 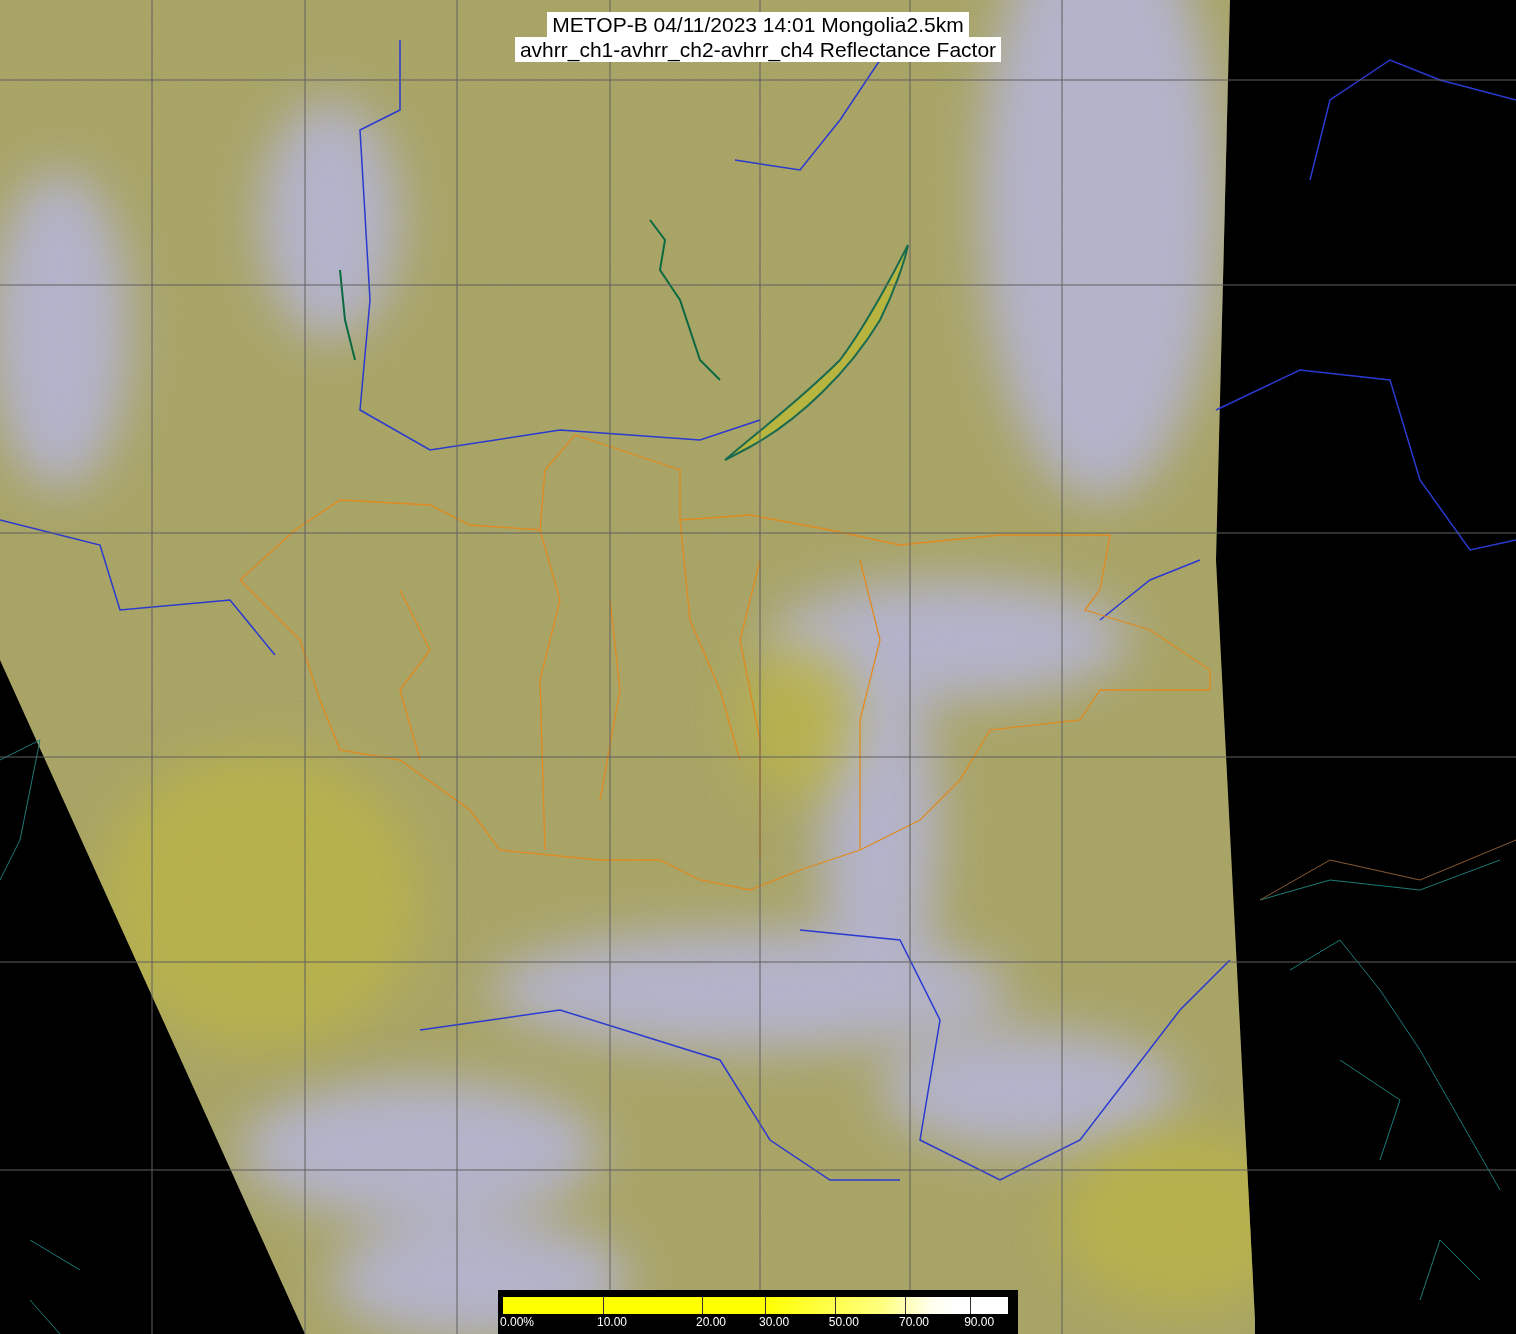 I want to click on scale-label: 50.00, so click(x=843, y=1322).